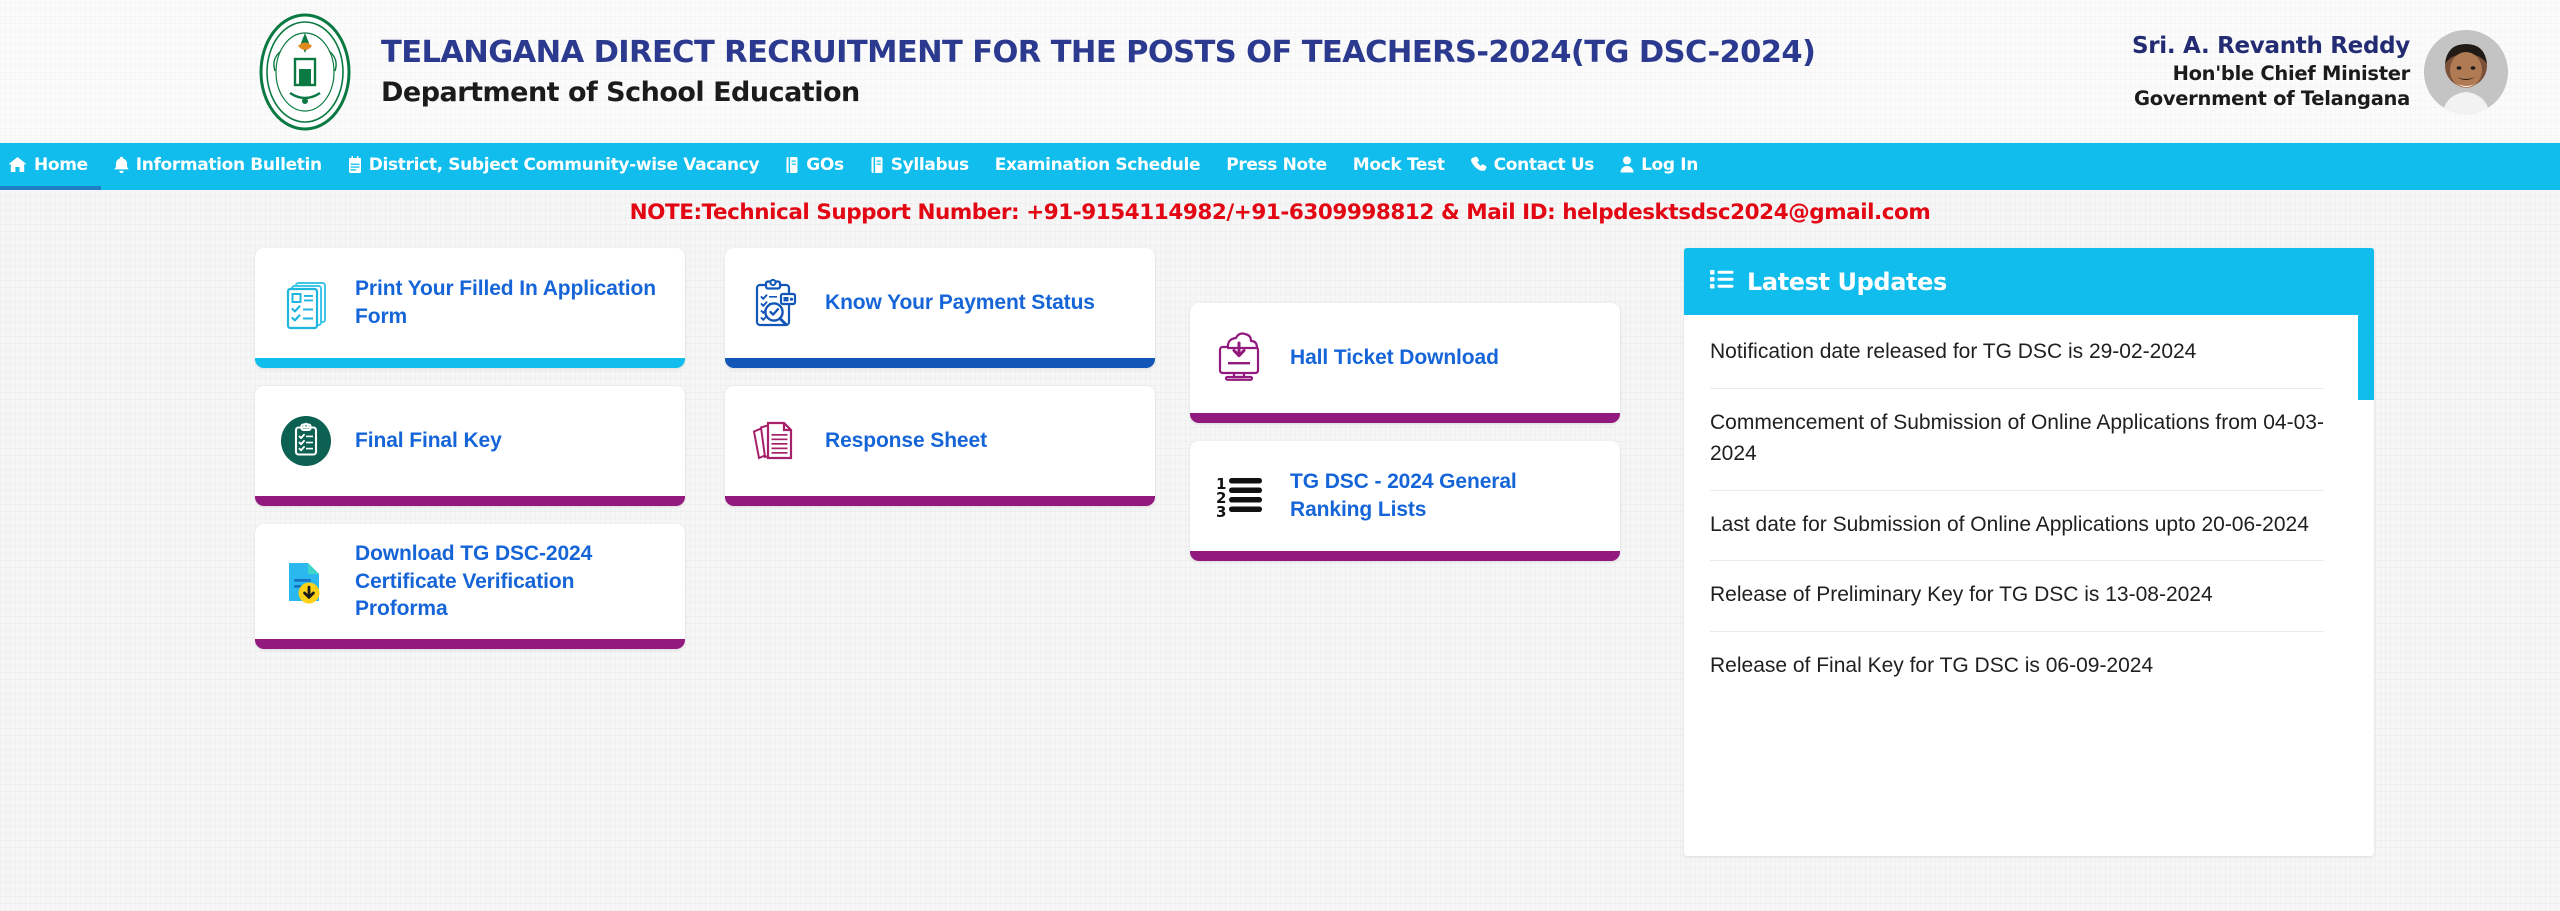 The height and width of the screenshot is (911, 2560). What do you see at coordinates (1241, 496) in the screenshot?
I see `numbered-list-icon: 1 2 3` at bounding box center [1241, 496].